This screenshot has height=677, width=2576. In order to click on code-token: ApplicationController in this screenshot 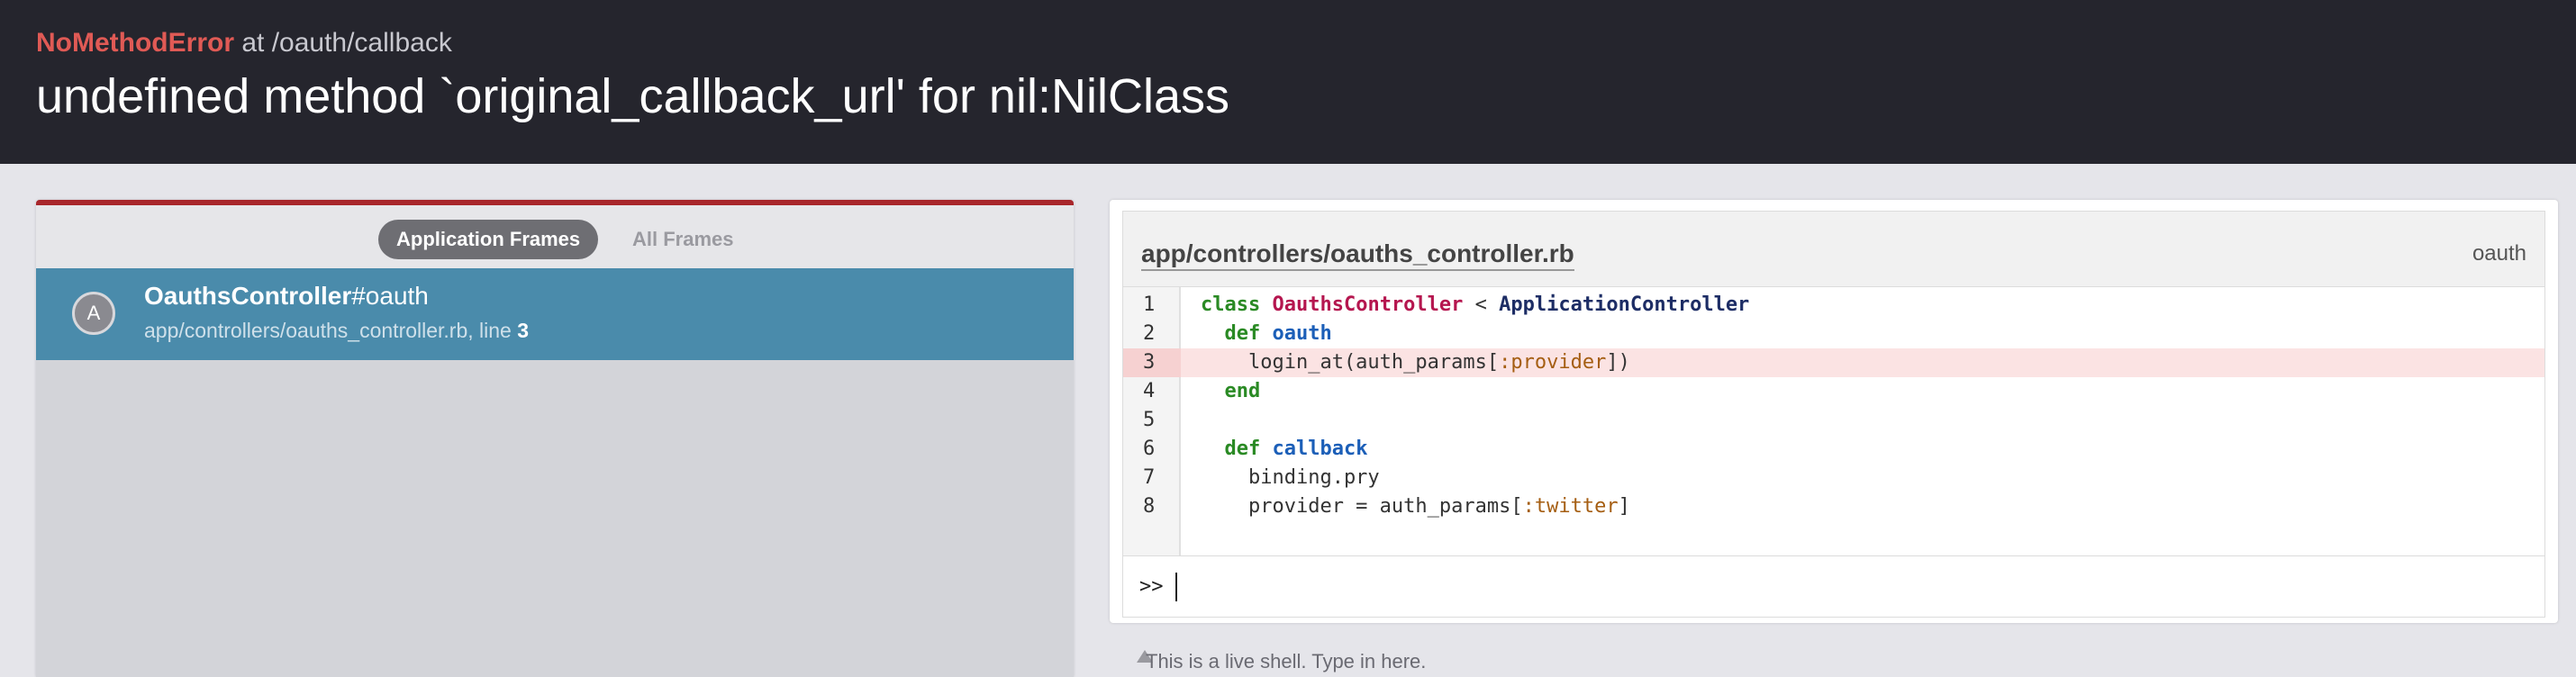, I will do `click(1625, 304)`.